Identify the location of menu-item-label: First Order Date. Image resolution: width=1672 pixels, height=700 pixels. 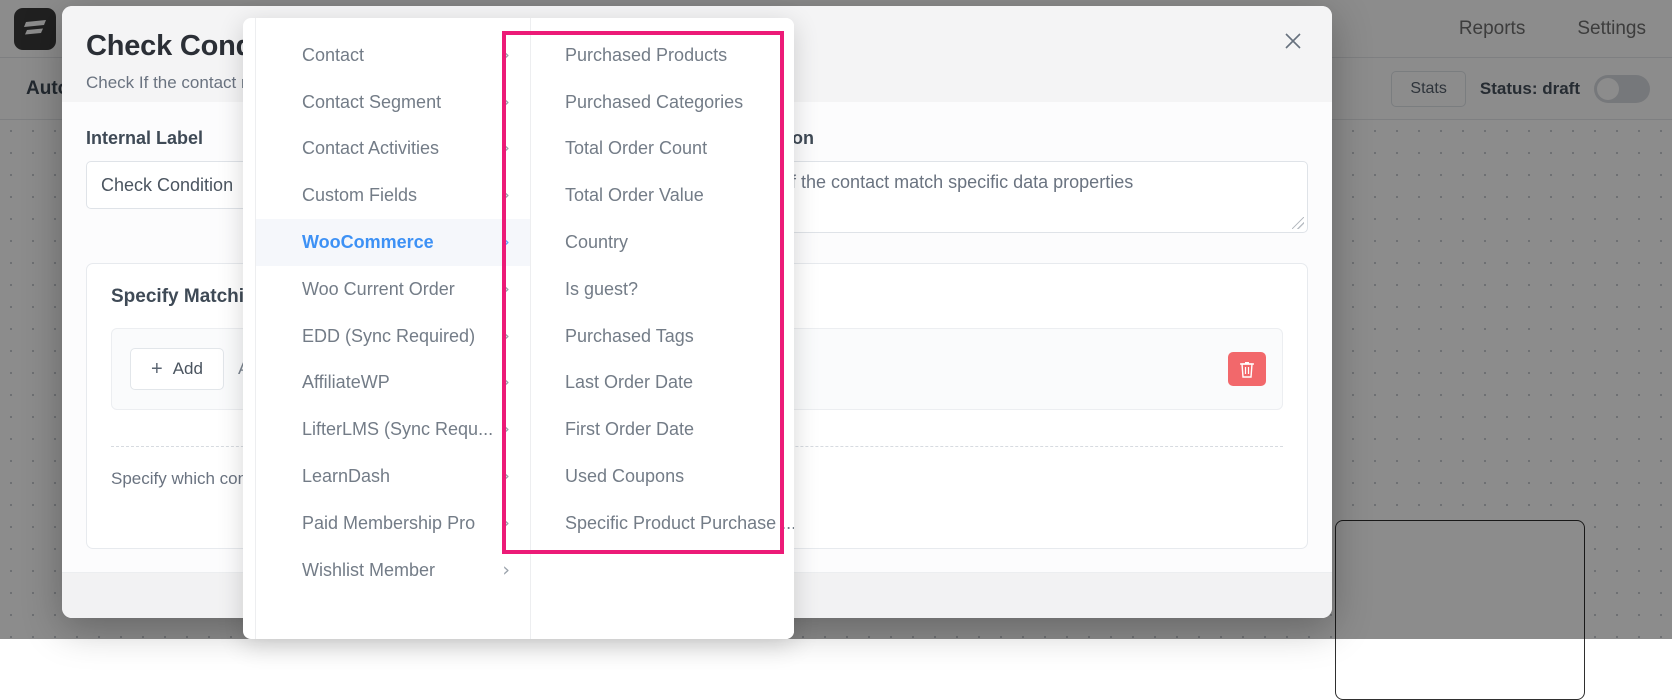
(629, 429).